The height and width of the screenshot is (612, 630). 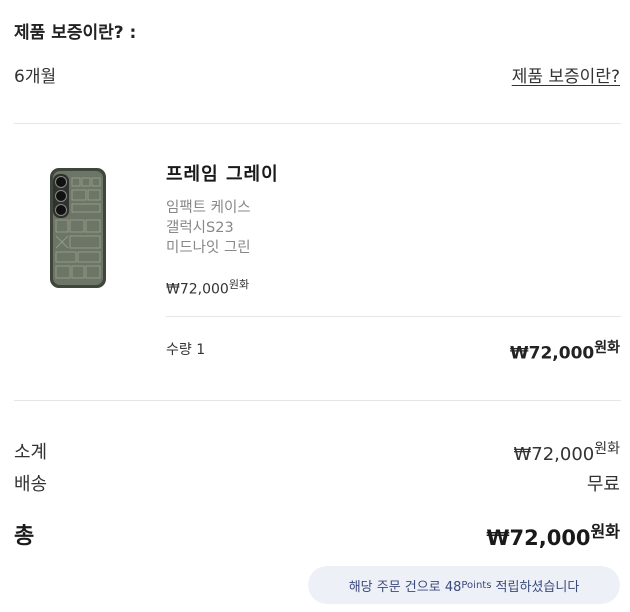 I want to click on total-amount: ₩72,000원화, so click(x=553, y=534).